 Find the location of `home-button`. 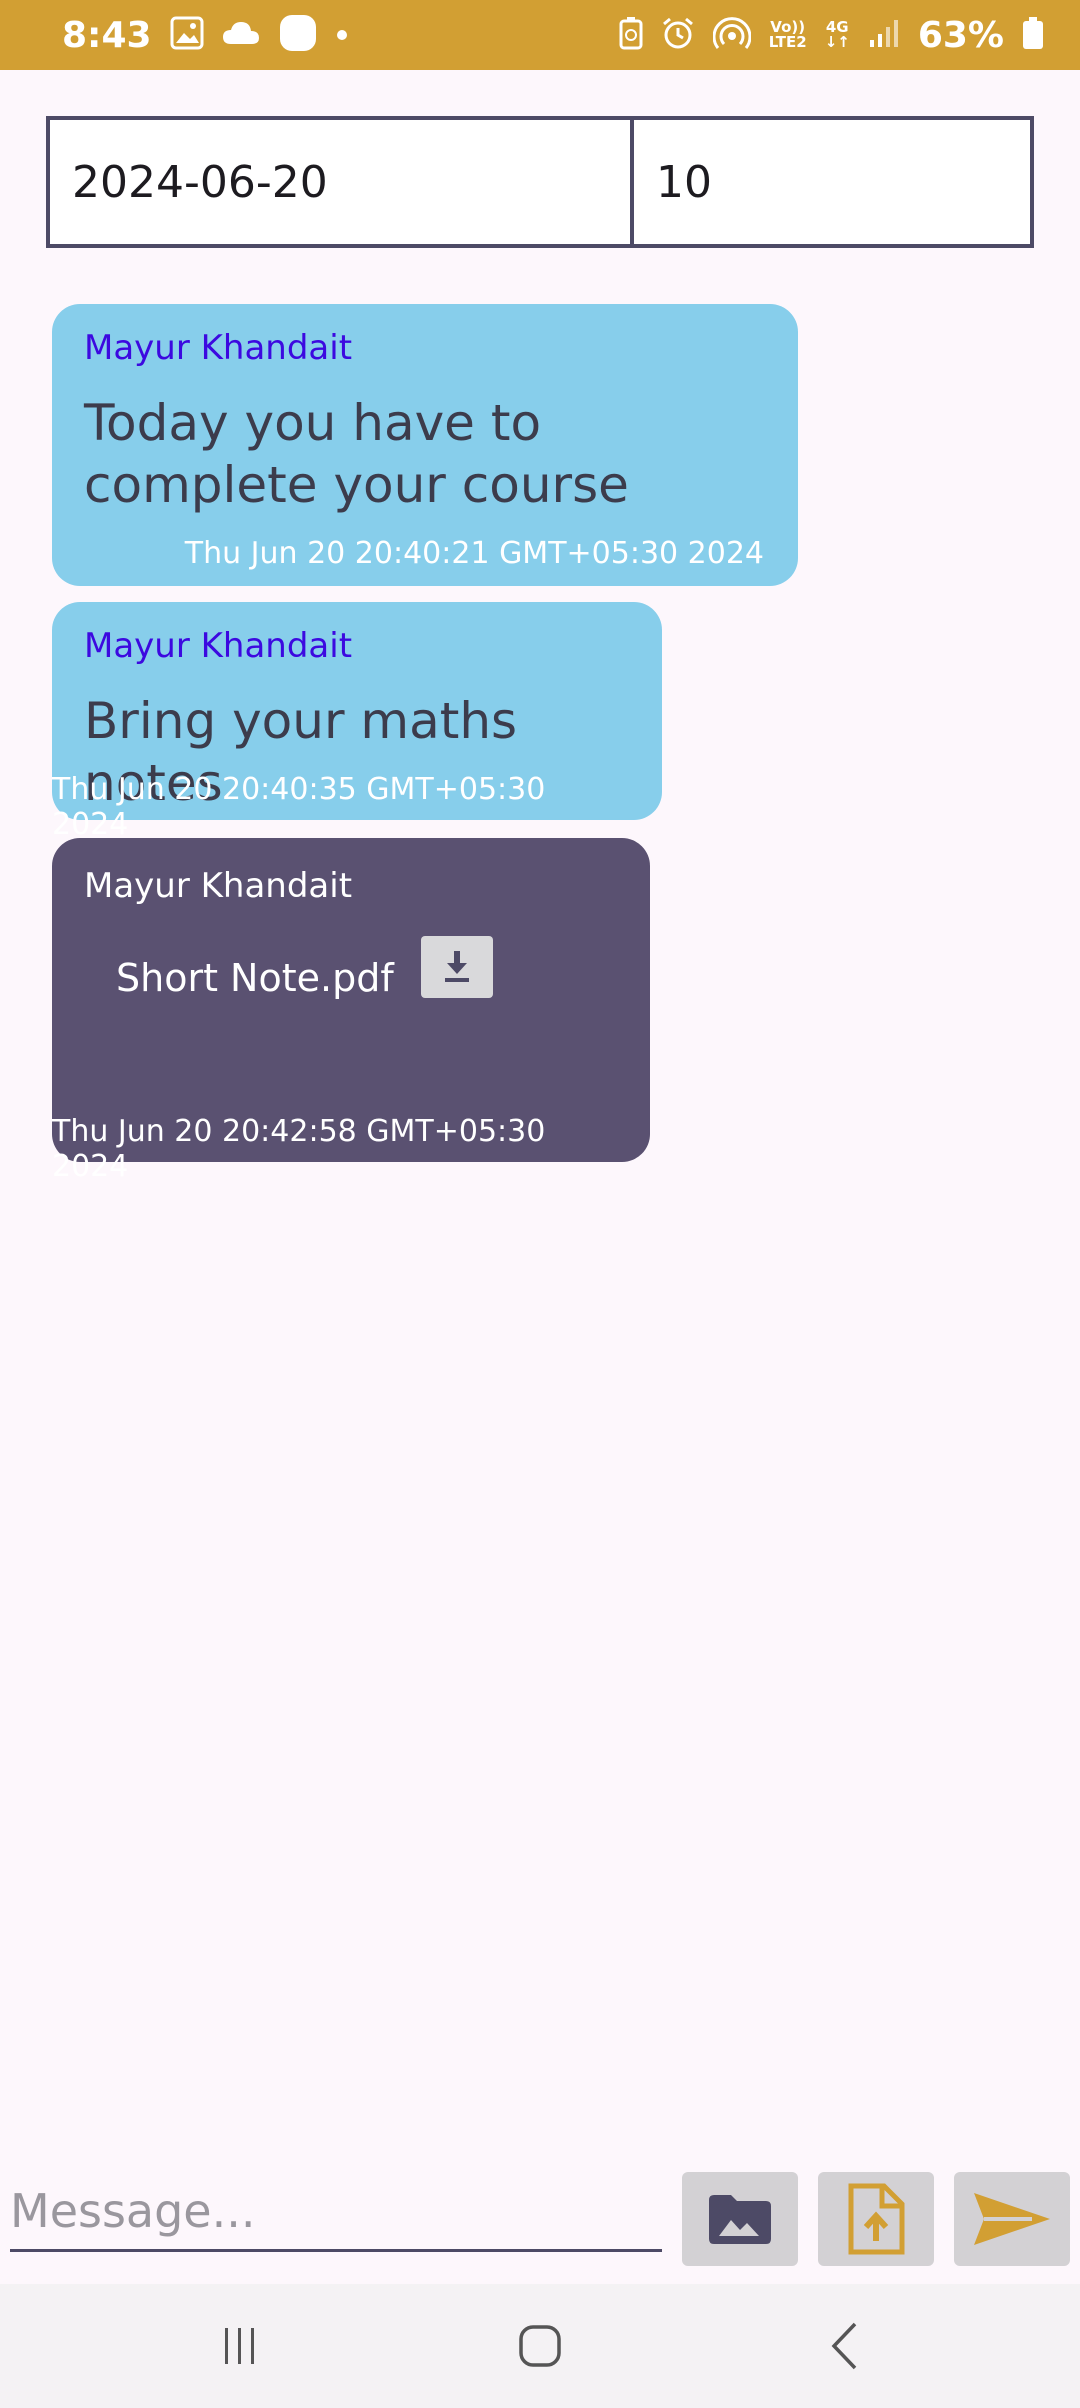

home-button is located at coordinates (540, 2346).